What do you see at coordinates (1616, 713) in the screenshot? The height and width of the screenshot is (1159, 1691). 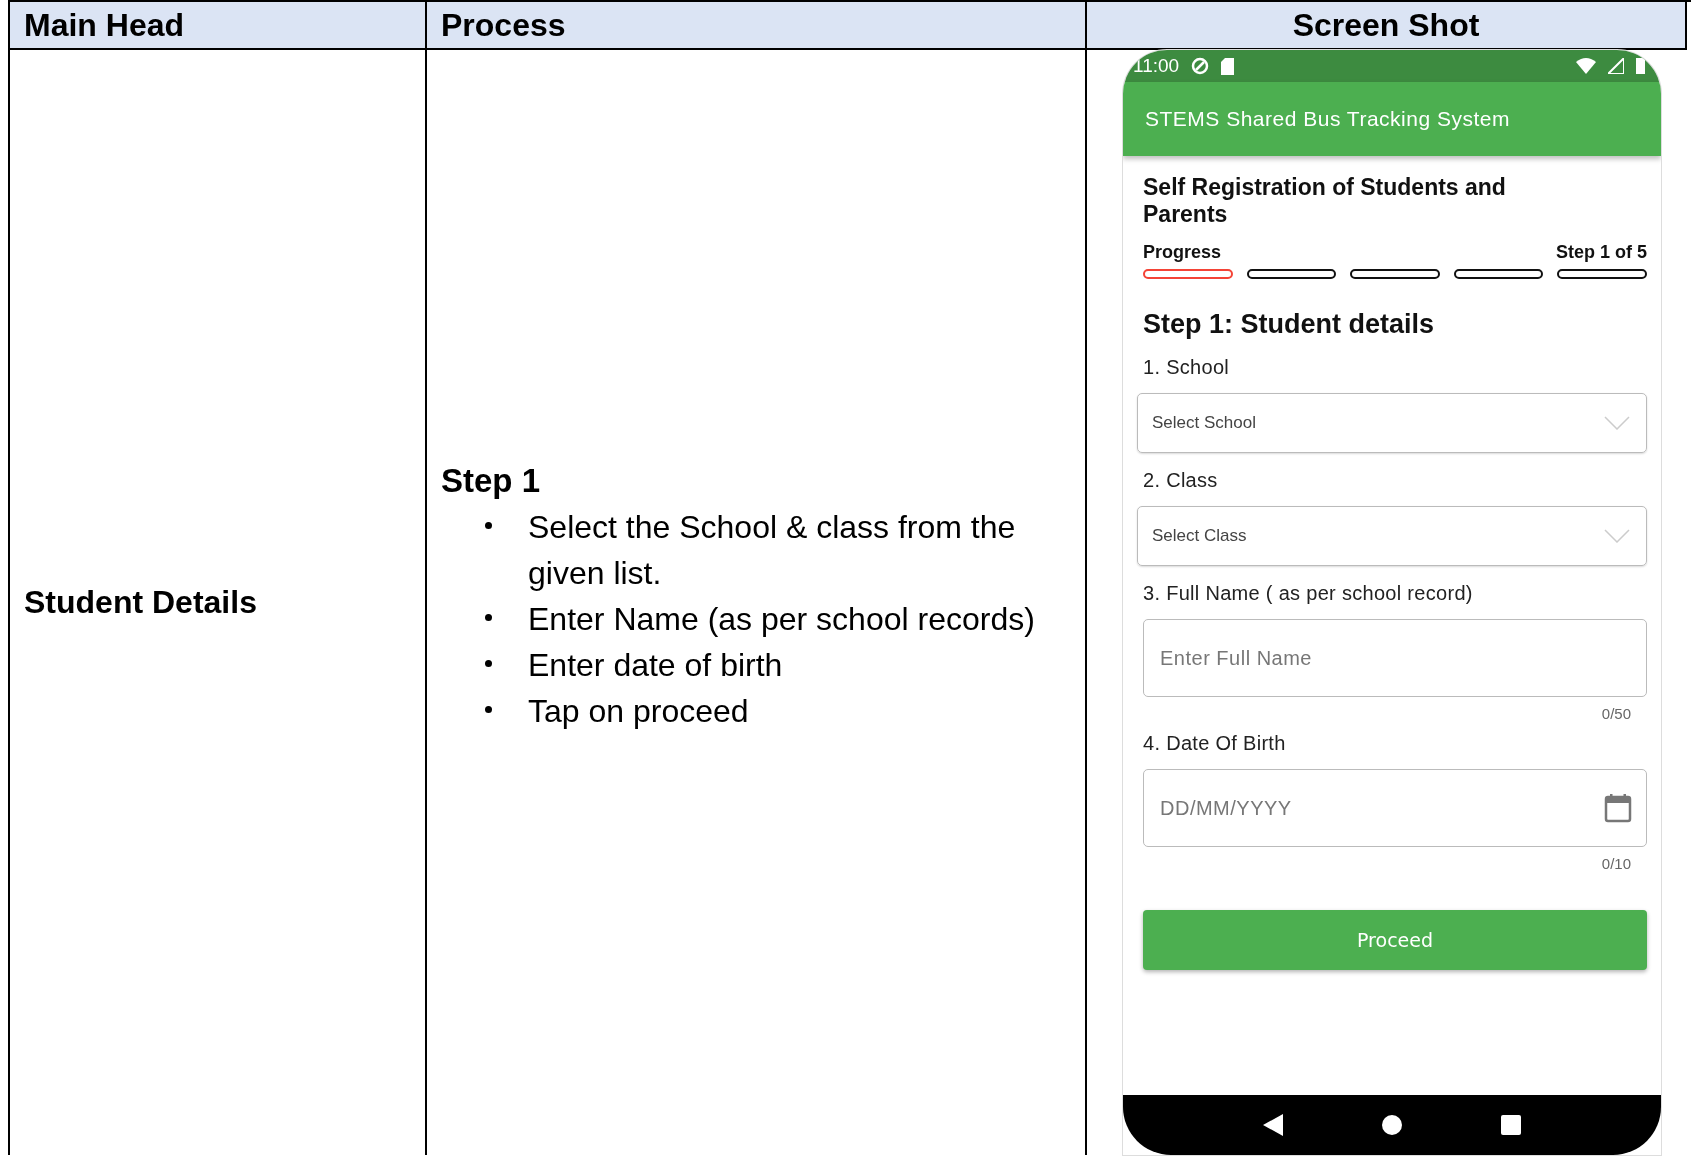 I see `character-counter: 0/50` at bounding box center [1616, 713].